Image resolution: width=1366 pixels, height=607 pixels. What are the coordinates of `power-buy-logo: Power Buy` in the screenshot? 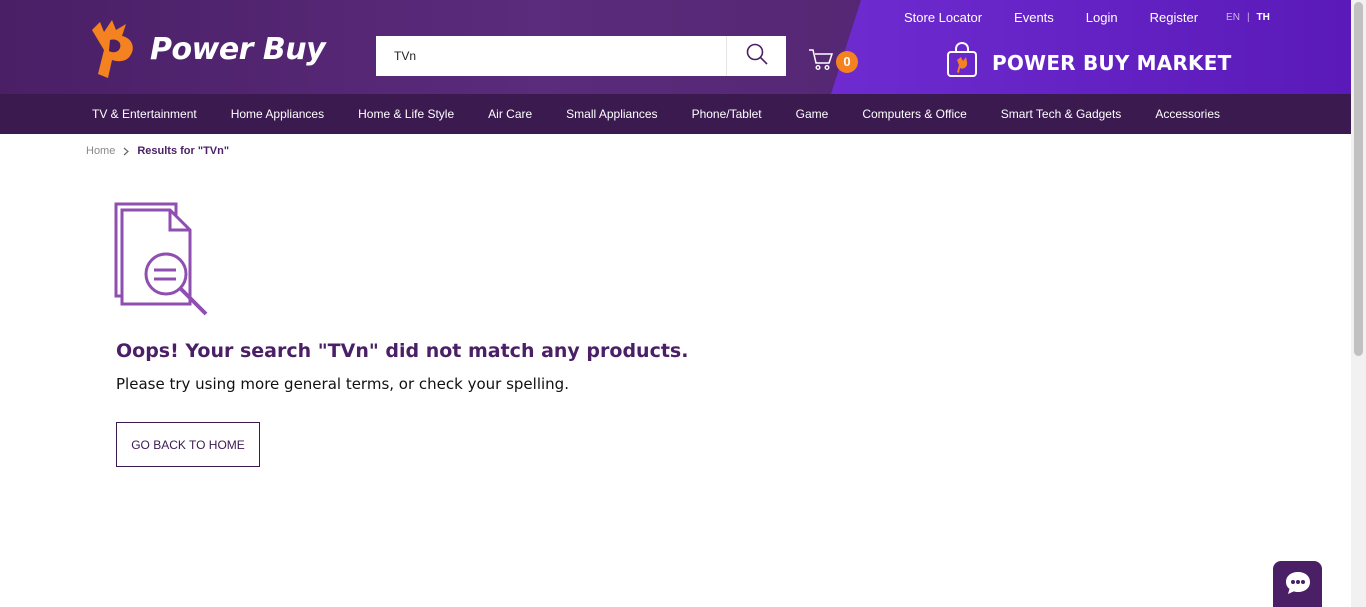 It's located at (211, 49).